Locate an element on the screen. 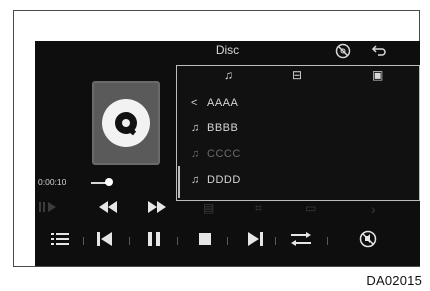 The height and width of the screenshot is (291, 430). back-chevron-icon: < is located at coordinates (194, 103).